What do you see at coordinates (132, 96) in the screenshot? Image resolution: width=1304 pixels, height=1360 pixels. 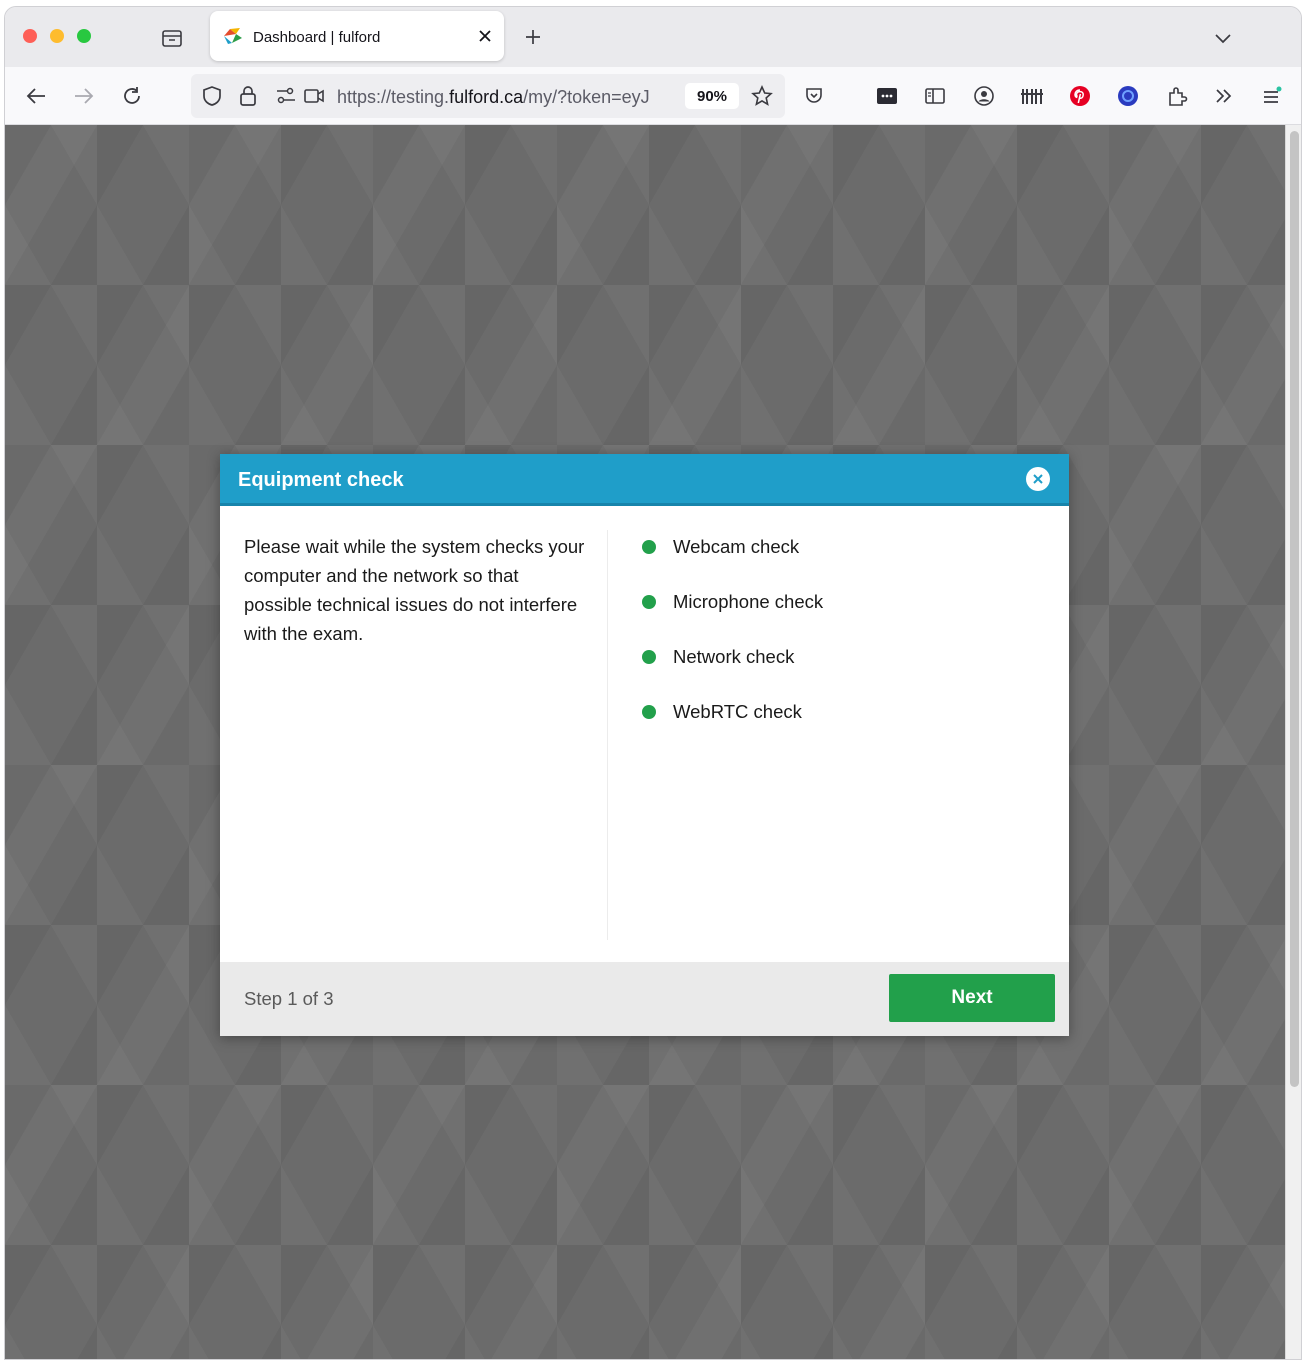 I see `reload-icon` at bounding box center [132, 96].